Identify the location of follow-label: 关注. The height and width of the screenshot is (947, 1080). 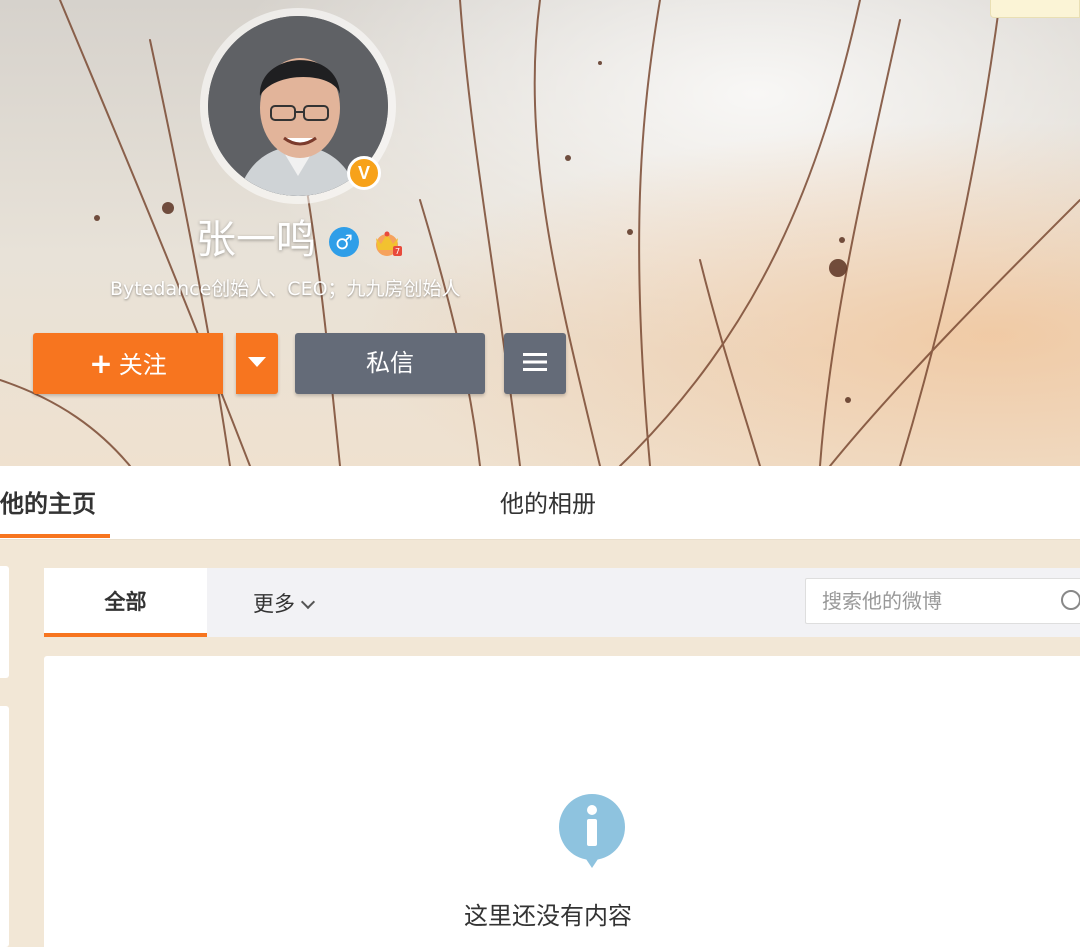
(142, 365).